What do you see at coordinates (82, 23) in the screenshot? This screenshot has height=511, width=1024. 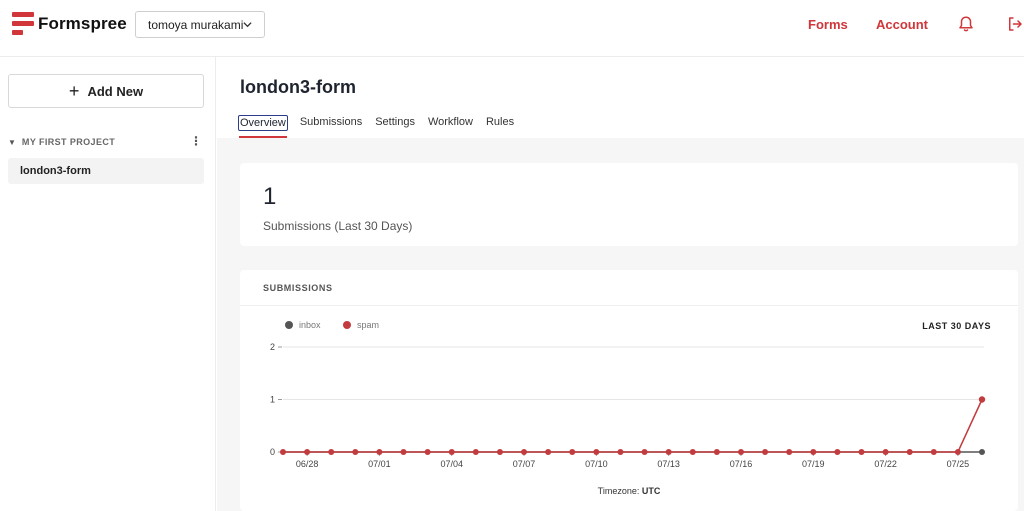 I see `app-name: Formspree` at bounding box center [82, 23].